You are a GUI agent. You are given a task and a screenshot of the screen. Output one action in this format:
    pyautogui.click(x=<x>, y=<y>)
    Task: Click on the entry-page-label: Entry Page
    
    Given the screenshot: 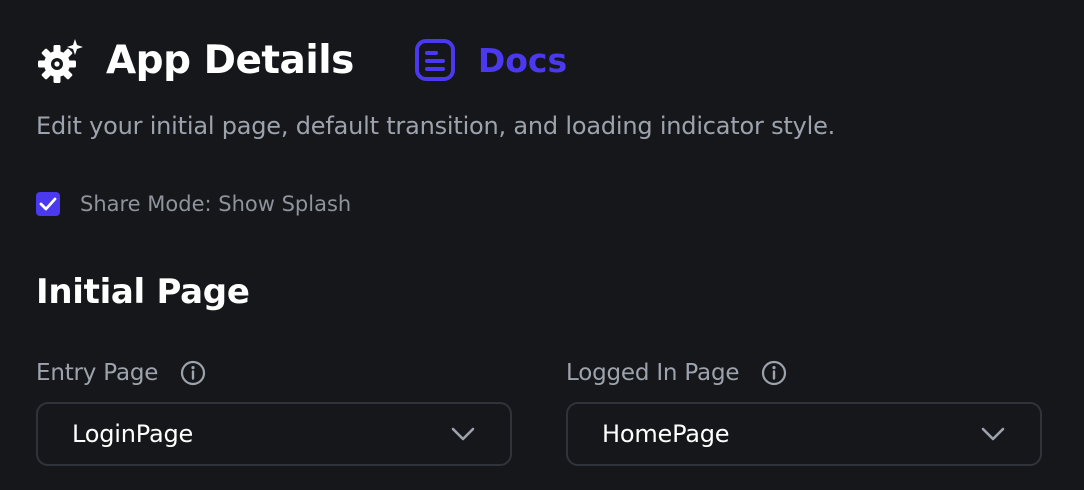 What is the action you would take?
    pyautogui.click(x=97, y=373)
    